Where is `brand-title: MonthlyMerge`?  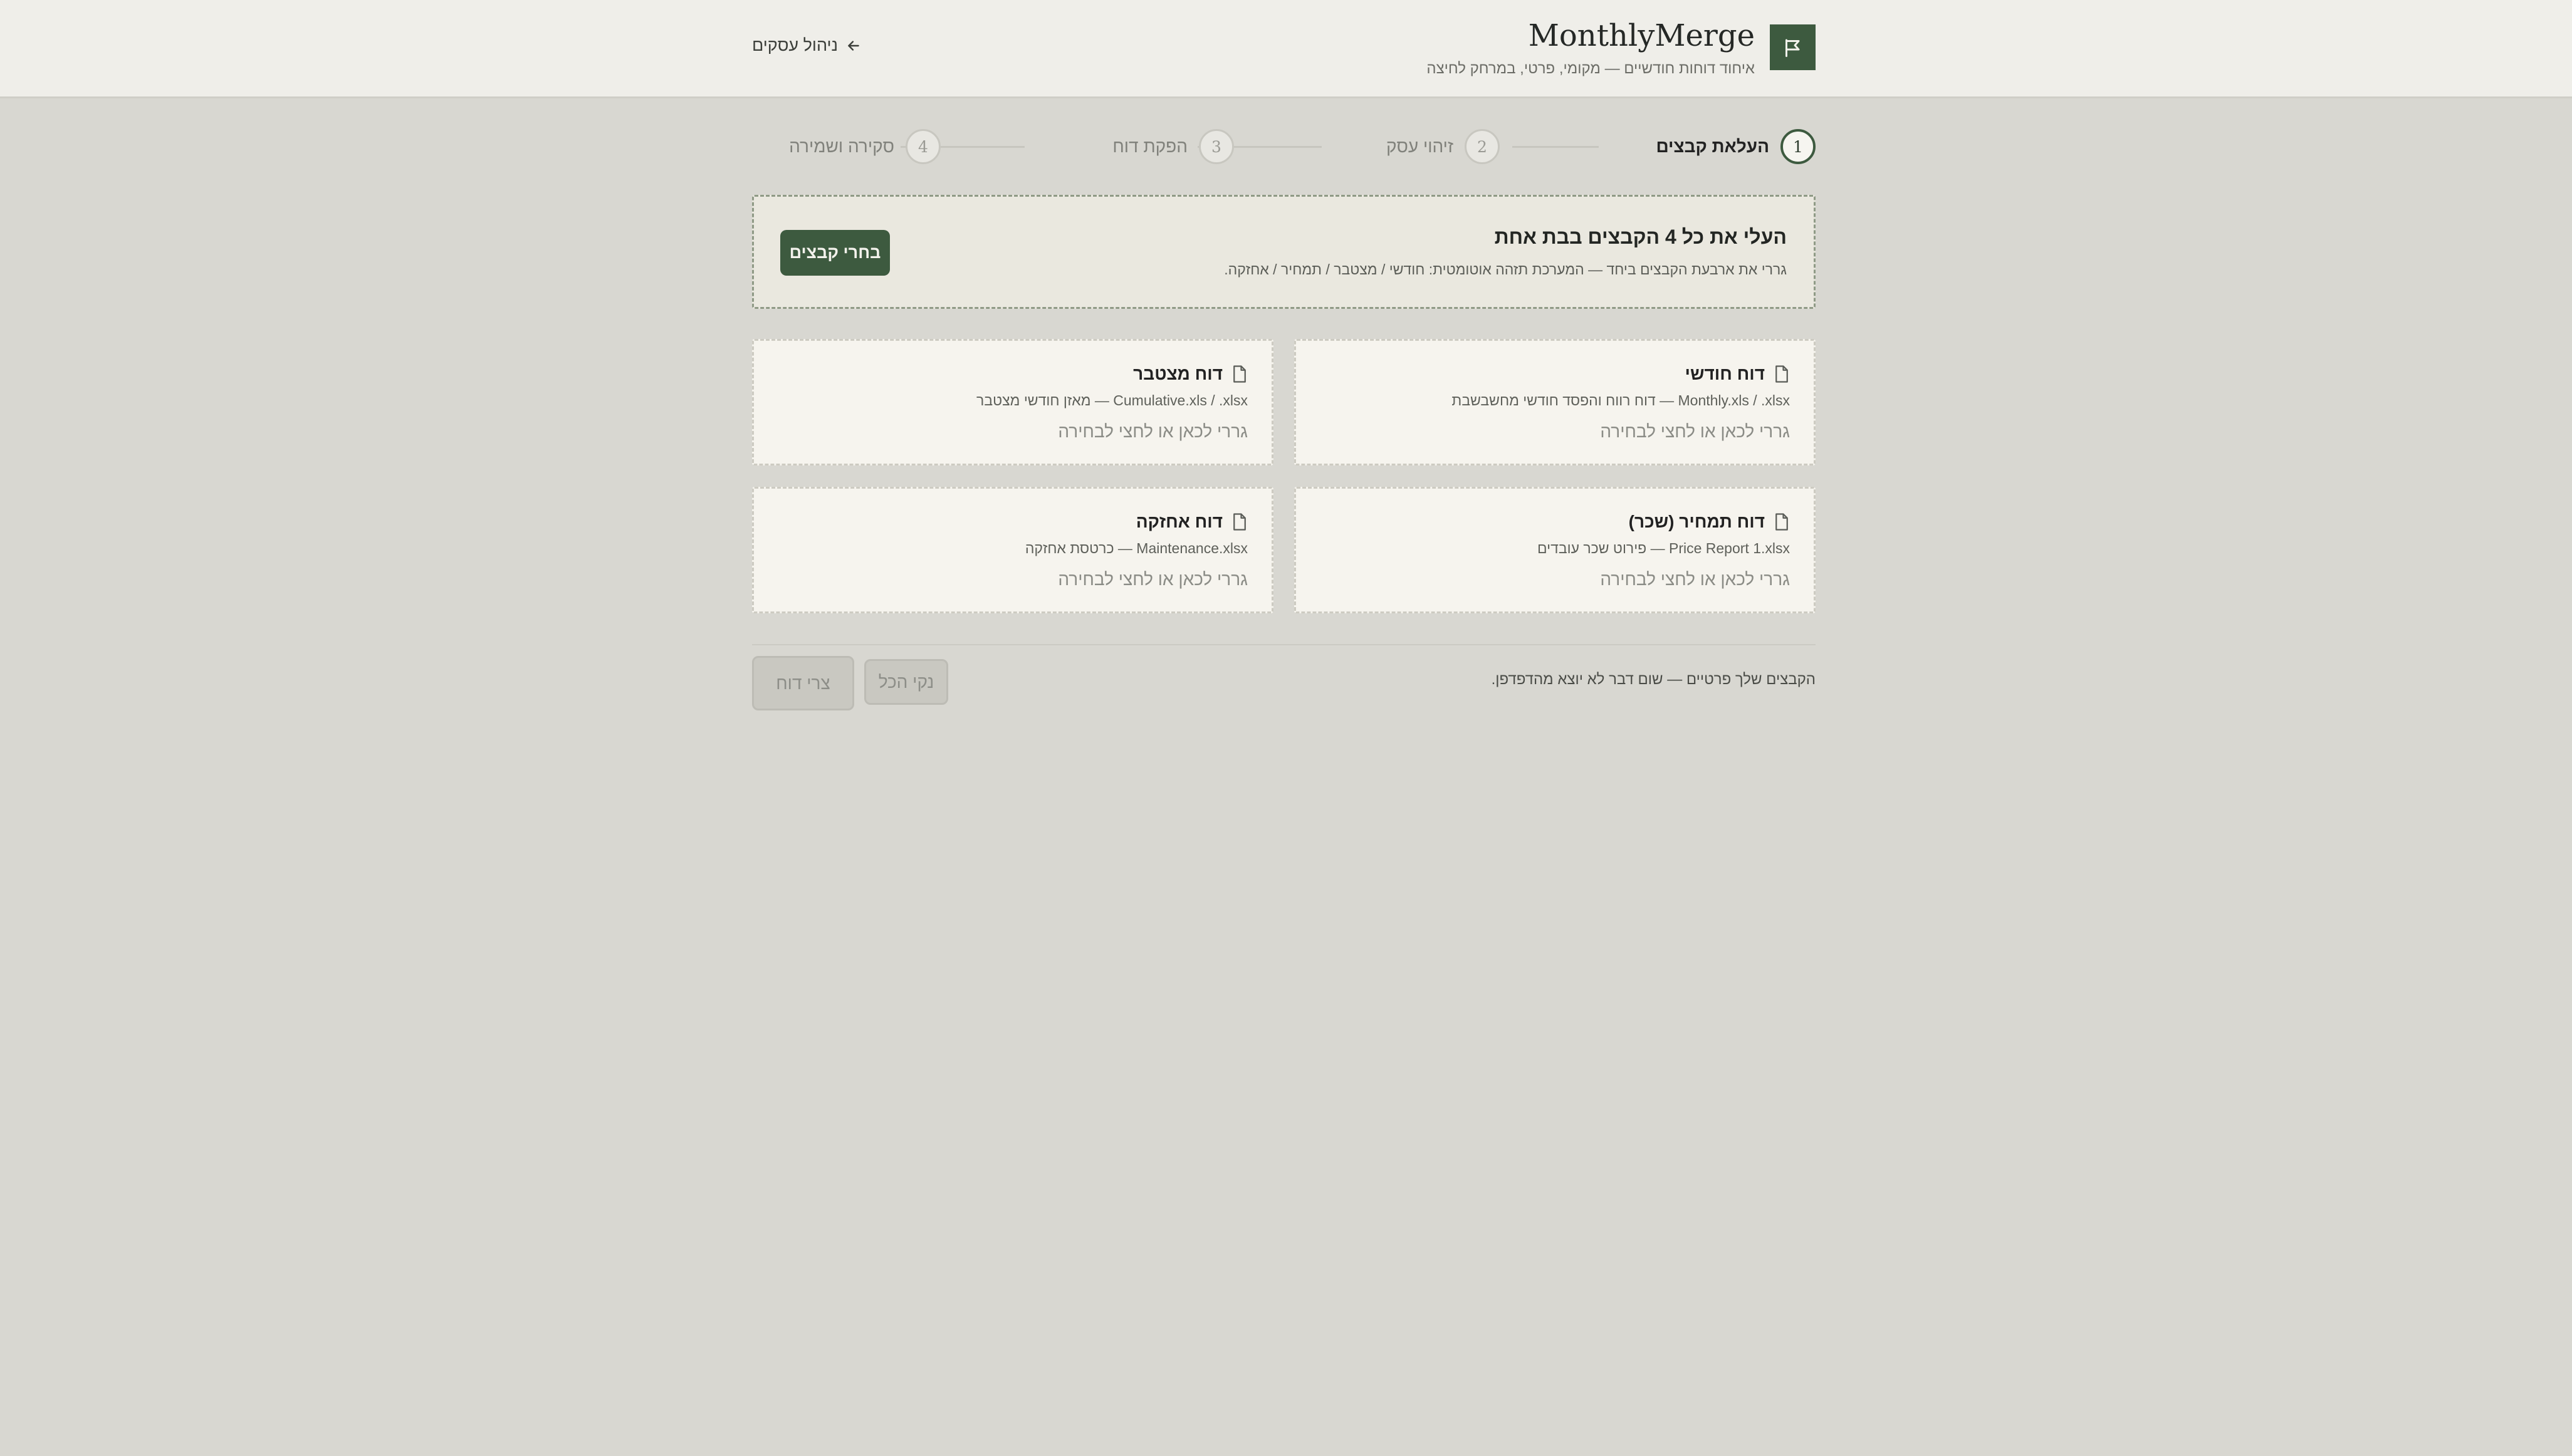 brand-title: MonthlyMerge is located at coordinates (1641, 35).